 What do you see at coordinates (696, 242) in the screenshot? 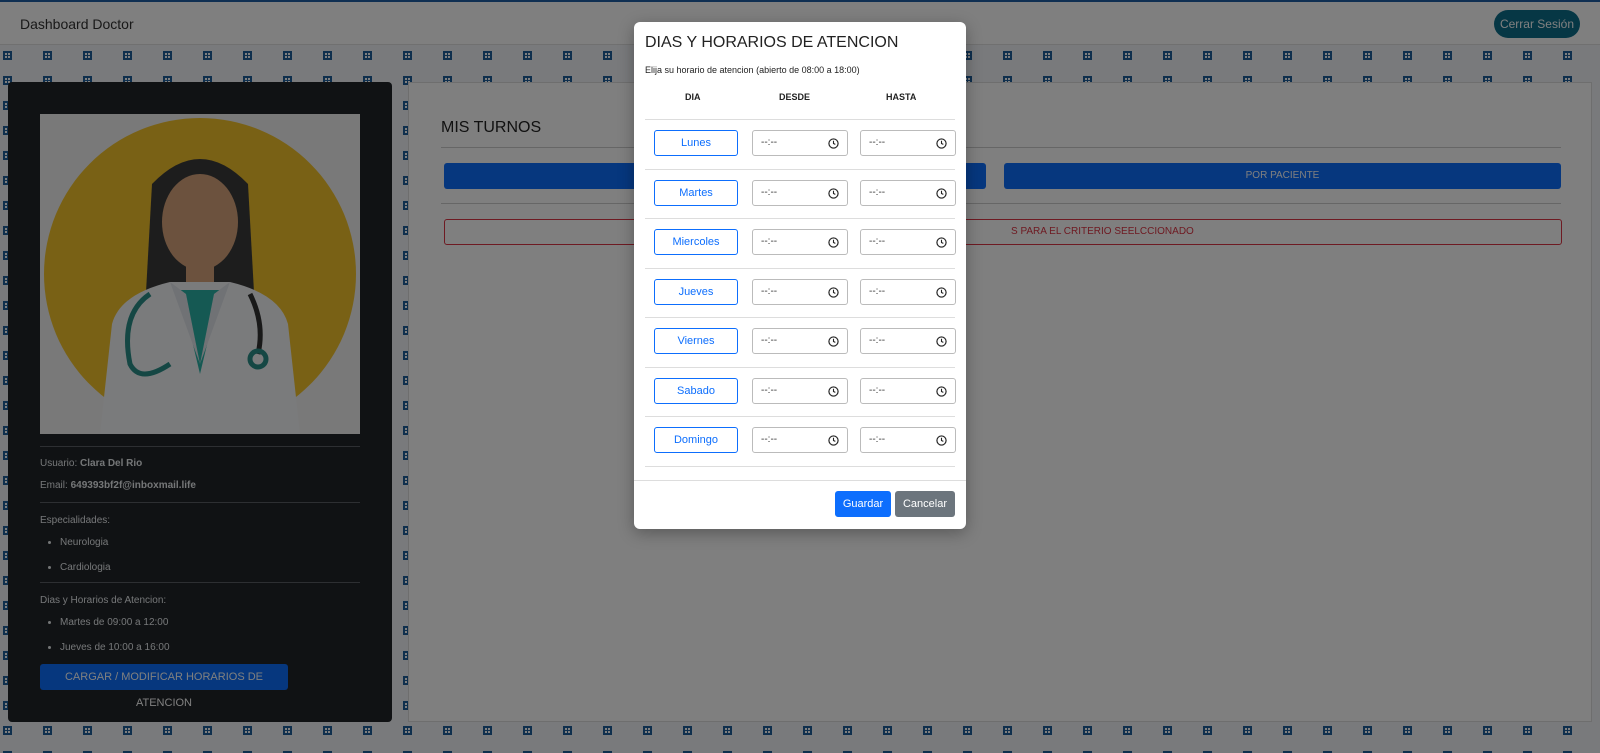
I see `day-button: Miercoles` at bounding box center [696, 242].